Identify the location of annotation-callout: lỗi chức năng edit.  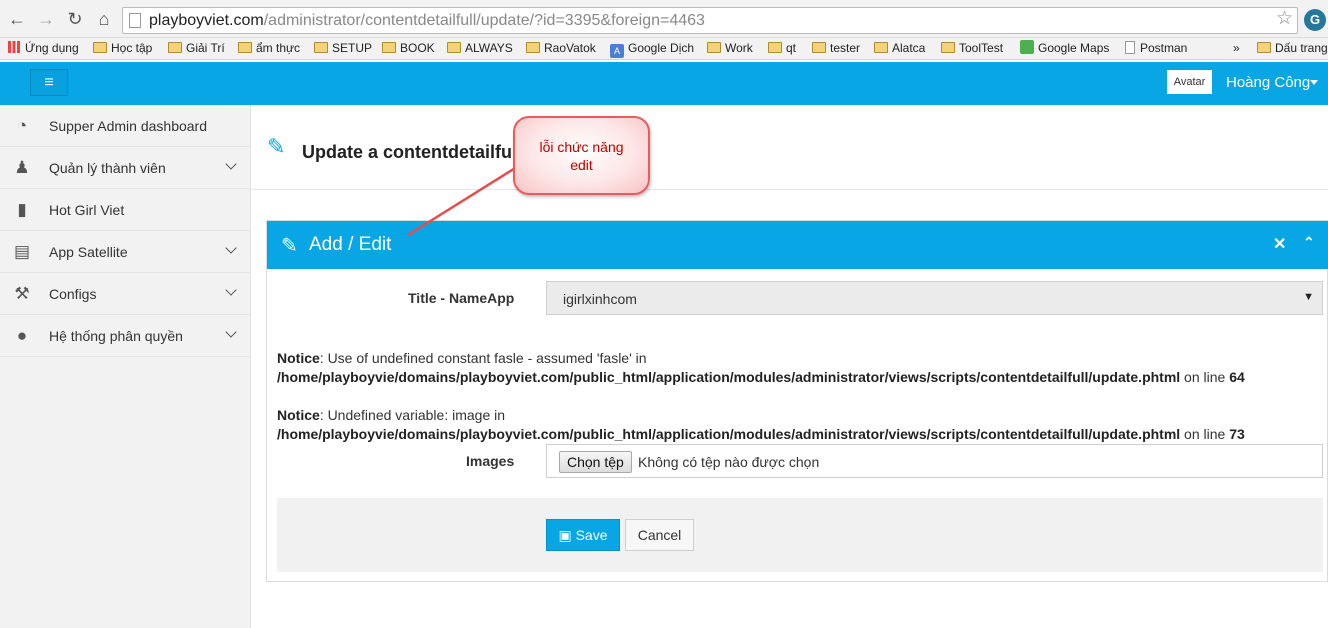
(581, 155).